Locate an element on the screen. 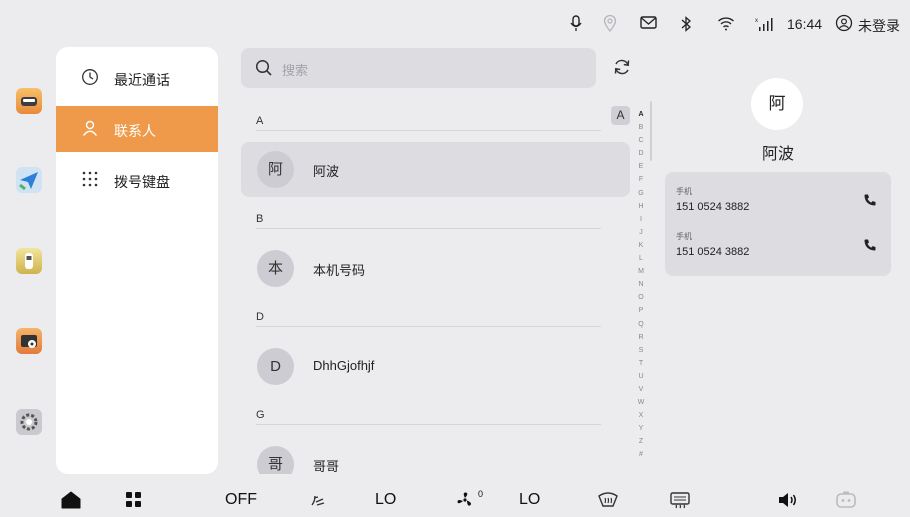  contact-name: DhhGjofhjf is located at coordinates (344, 365).